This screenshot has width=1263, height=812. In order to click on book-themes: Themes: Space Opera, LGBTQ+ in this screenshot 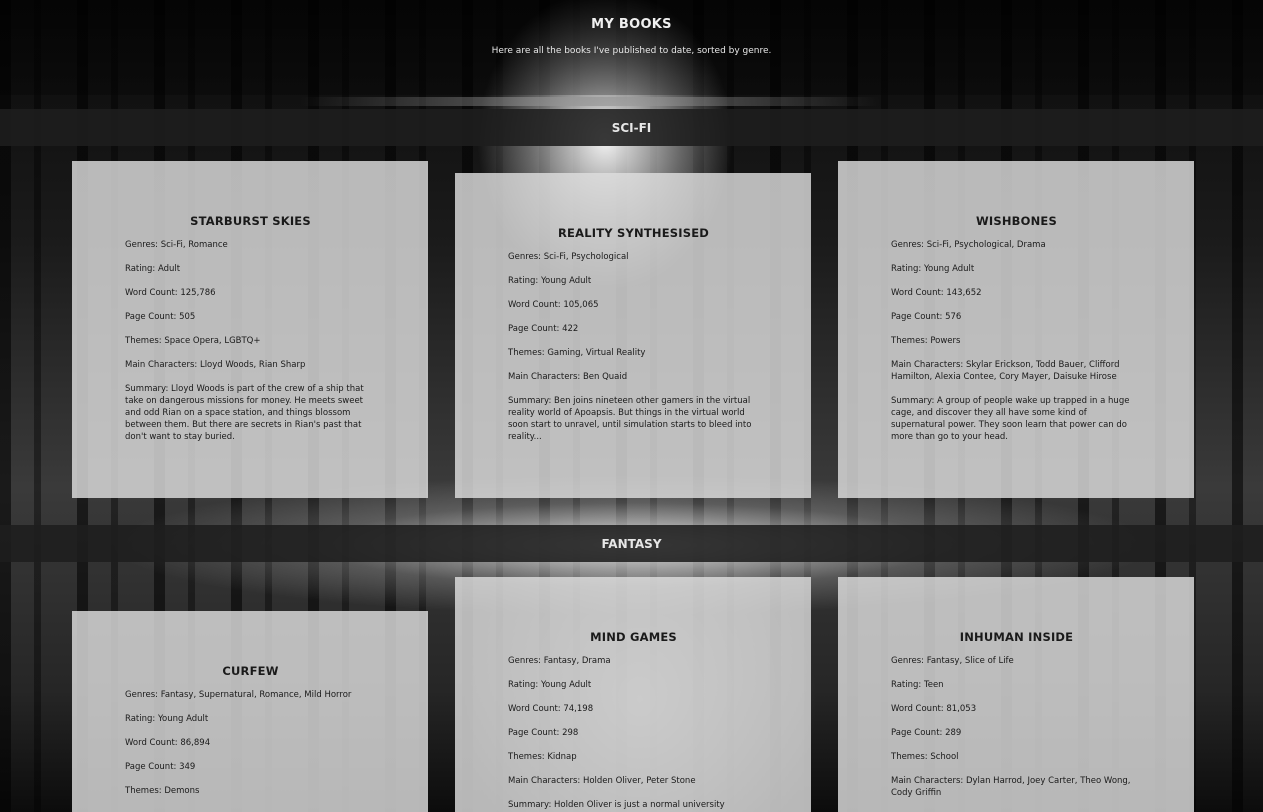, I will do `click(193, 341)`.